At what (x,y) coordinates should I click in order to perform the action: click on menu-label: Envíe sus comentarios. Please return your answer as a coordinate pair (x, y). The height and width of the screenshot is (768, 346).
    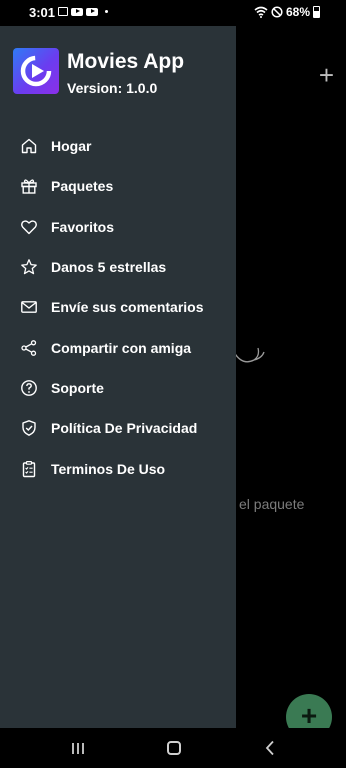
    Looking at the image, I should click on (127, 307).